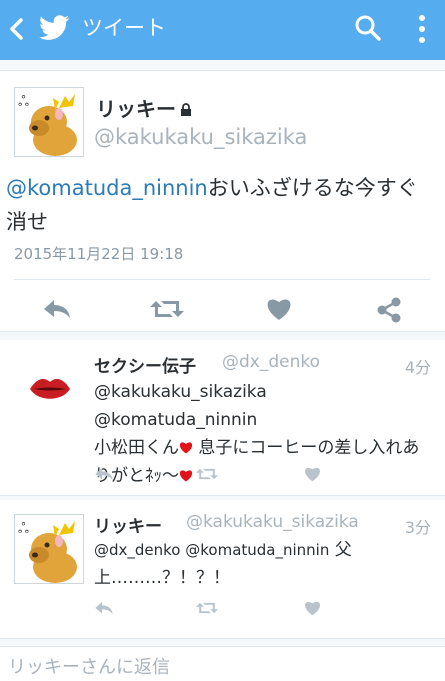 Image resolution: width=445 pixels, height=681 pixels. What do you see at coordinates (136, 448) in the screenshot?
I see `reply-body-part1: 小松田くん` at bounding box center [136, 448].